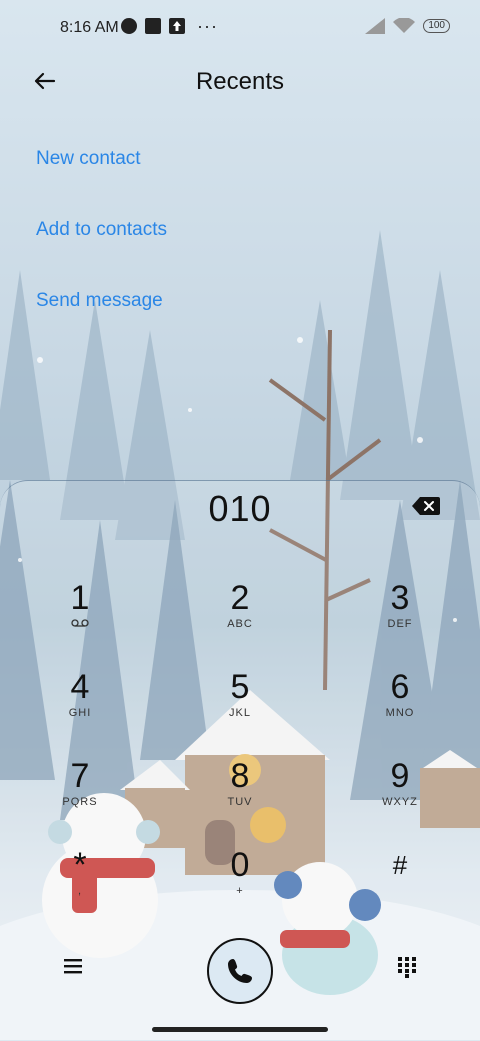 This screenshot has height=1041, width=480. Describe the element at coordinates (404, 25) in the screenshot. I see `wifi-icon` at that location.